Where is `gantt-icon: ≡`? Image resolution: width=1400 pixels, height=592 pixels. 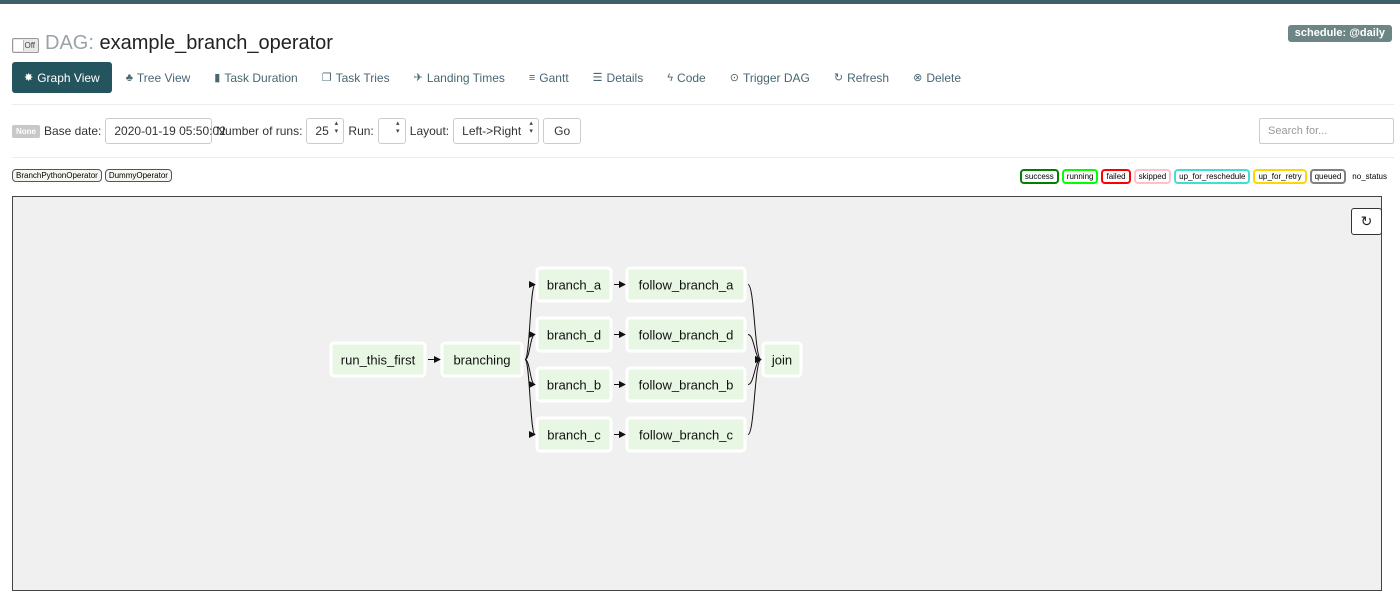
gantt-icon: ≡ is located at coordinates (532, 77).